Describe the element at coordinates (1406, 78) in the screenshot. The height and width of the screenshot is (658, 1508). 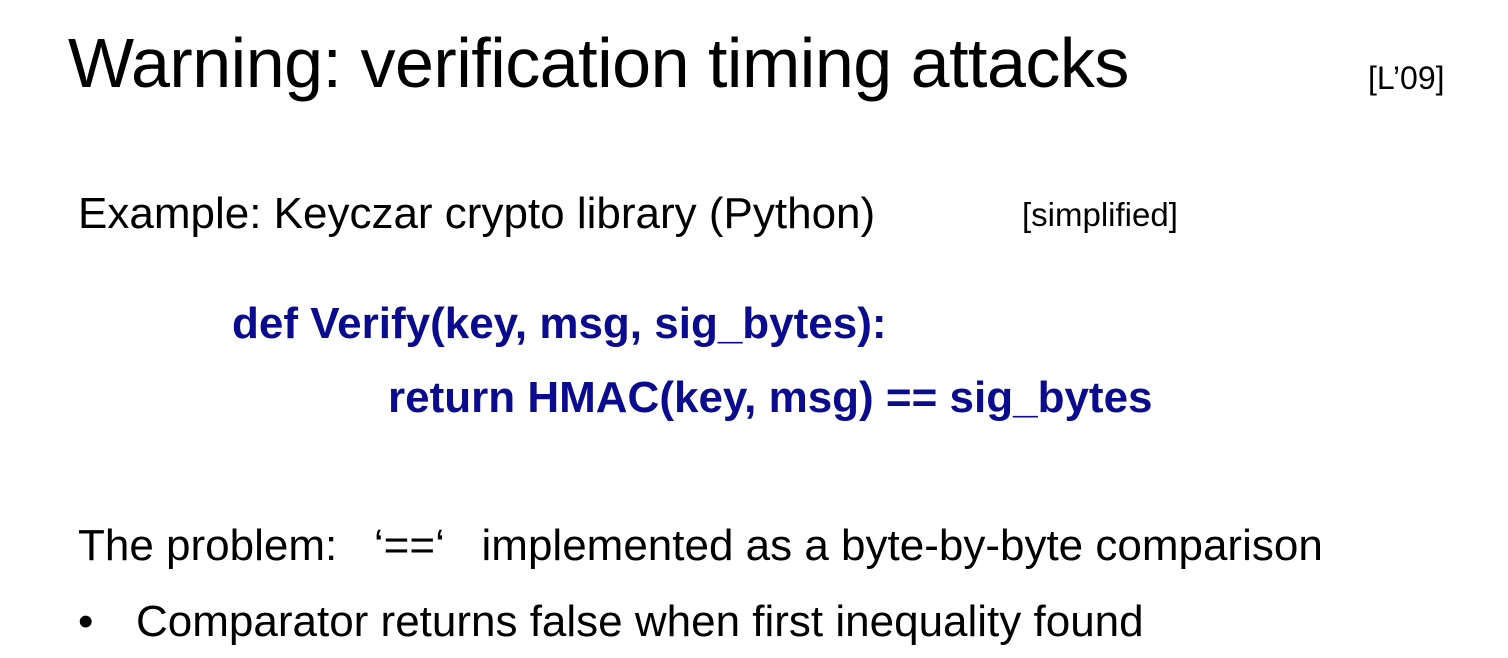
I see `citation: [L’09]` at that location.